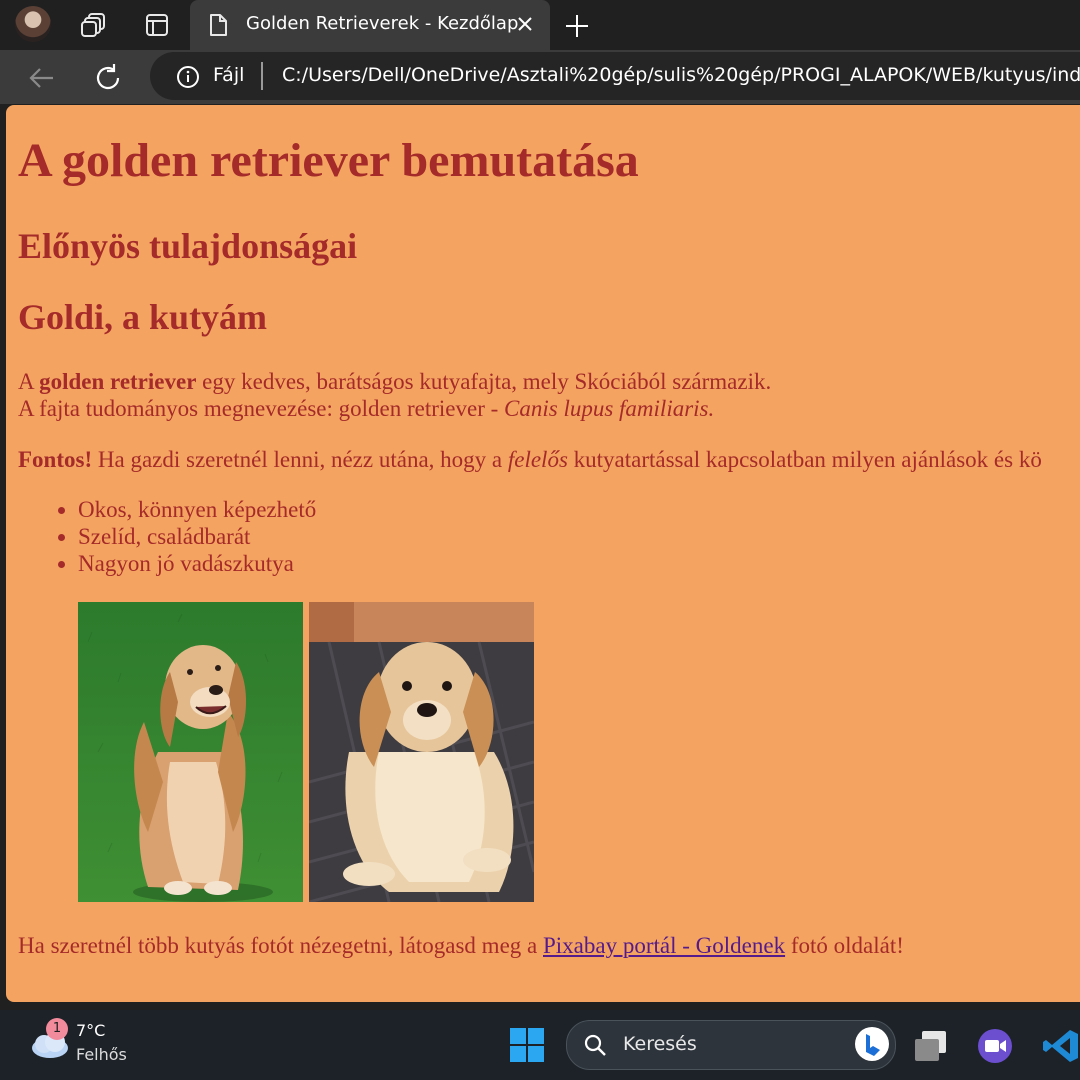 This screenshot has width=1080, height=1080. What do you see at coordinates (328, 160) in the screenshot?
I see `page-heading: A golden retriever bemutatása` at bounding box center [328, 160].